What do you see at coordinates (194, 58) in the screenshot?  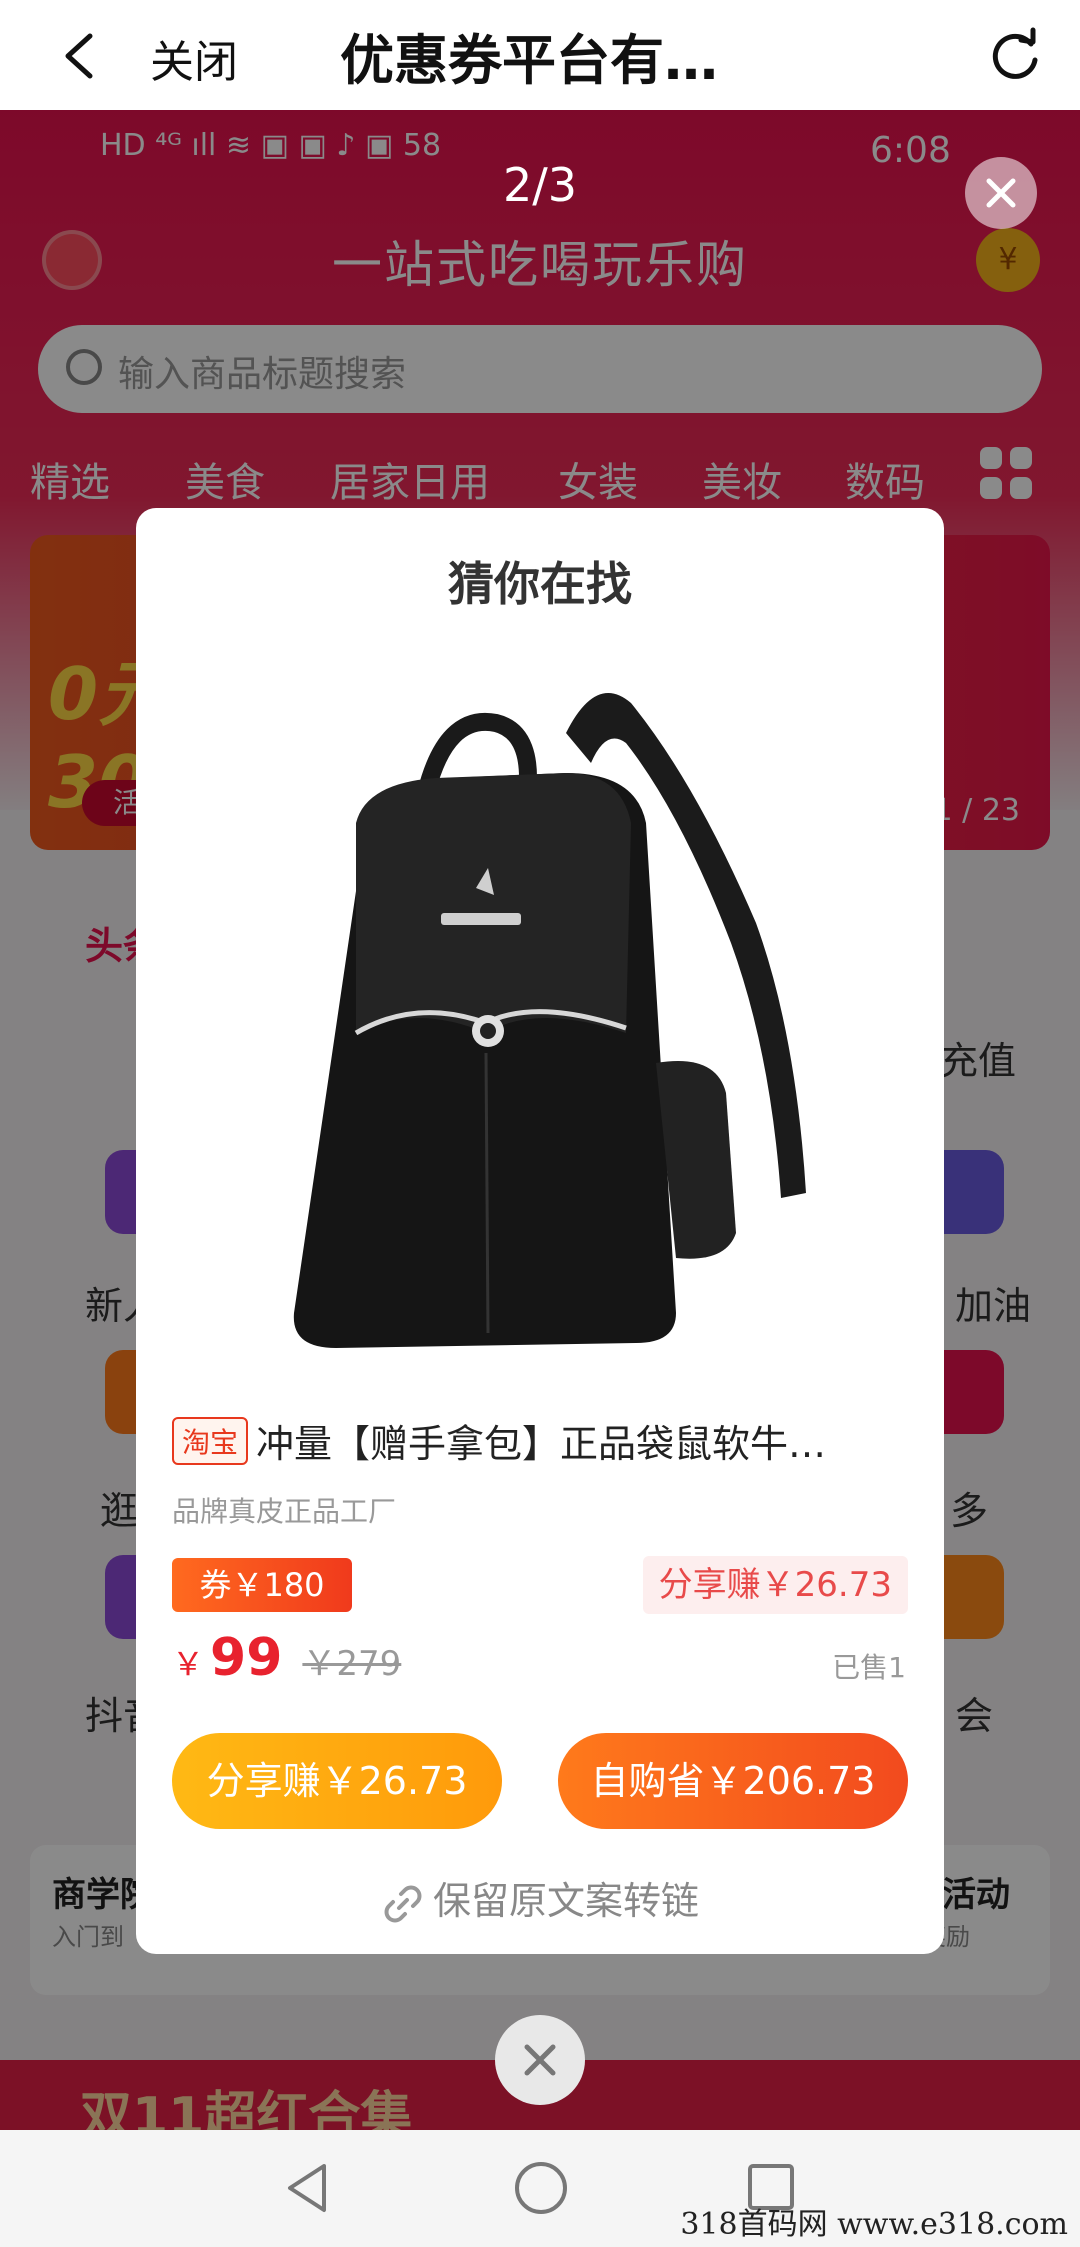 I see `close-button: 关闭` at bounding box center [194, 58].